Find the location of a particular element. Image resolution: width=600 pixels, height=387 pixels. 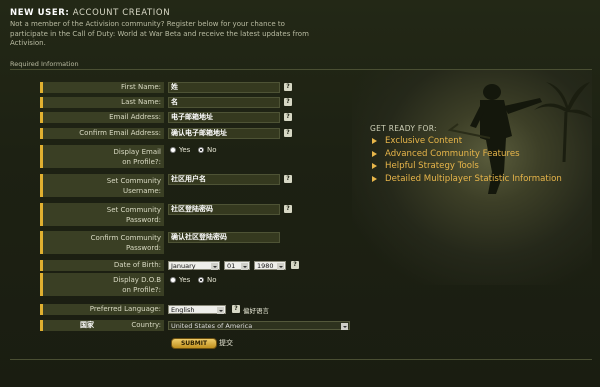

first-name-label: First Name: is located at coordinates (102, 87).